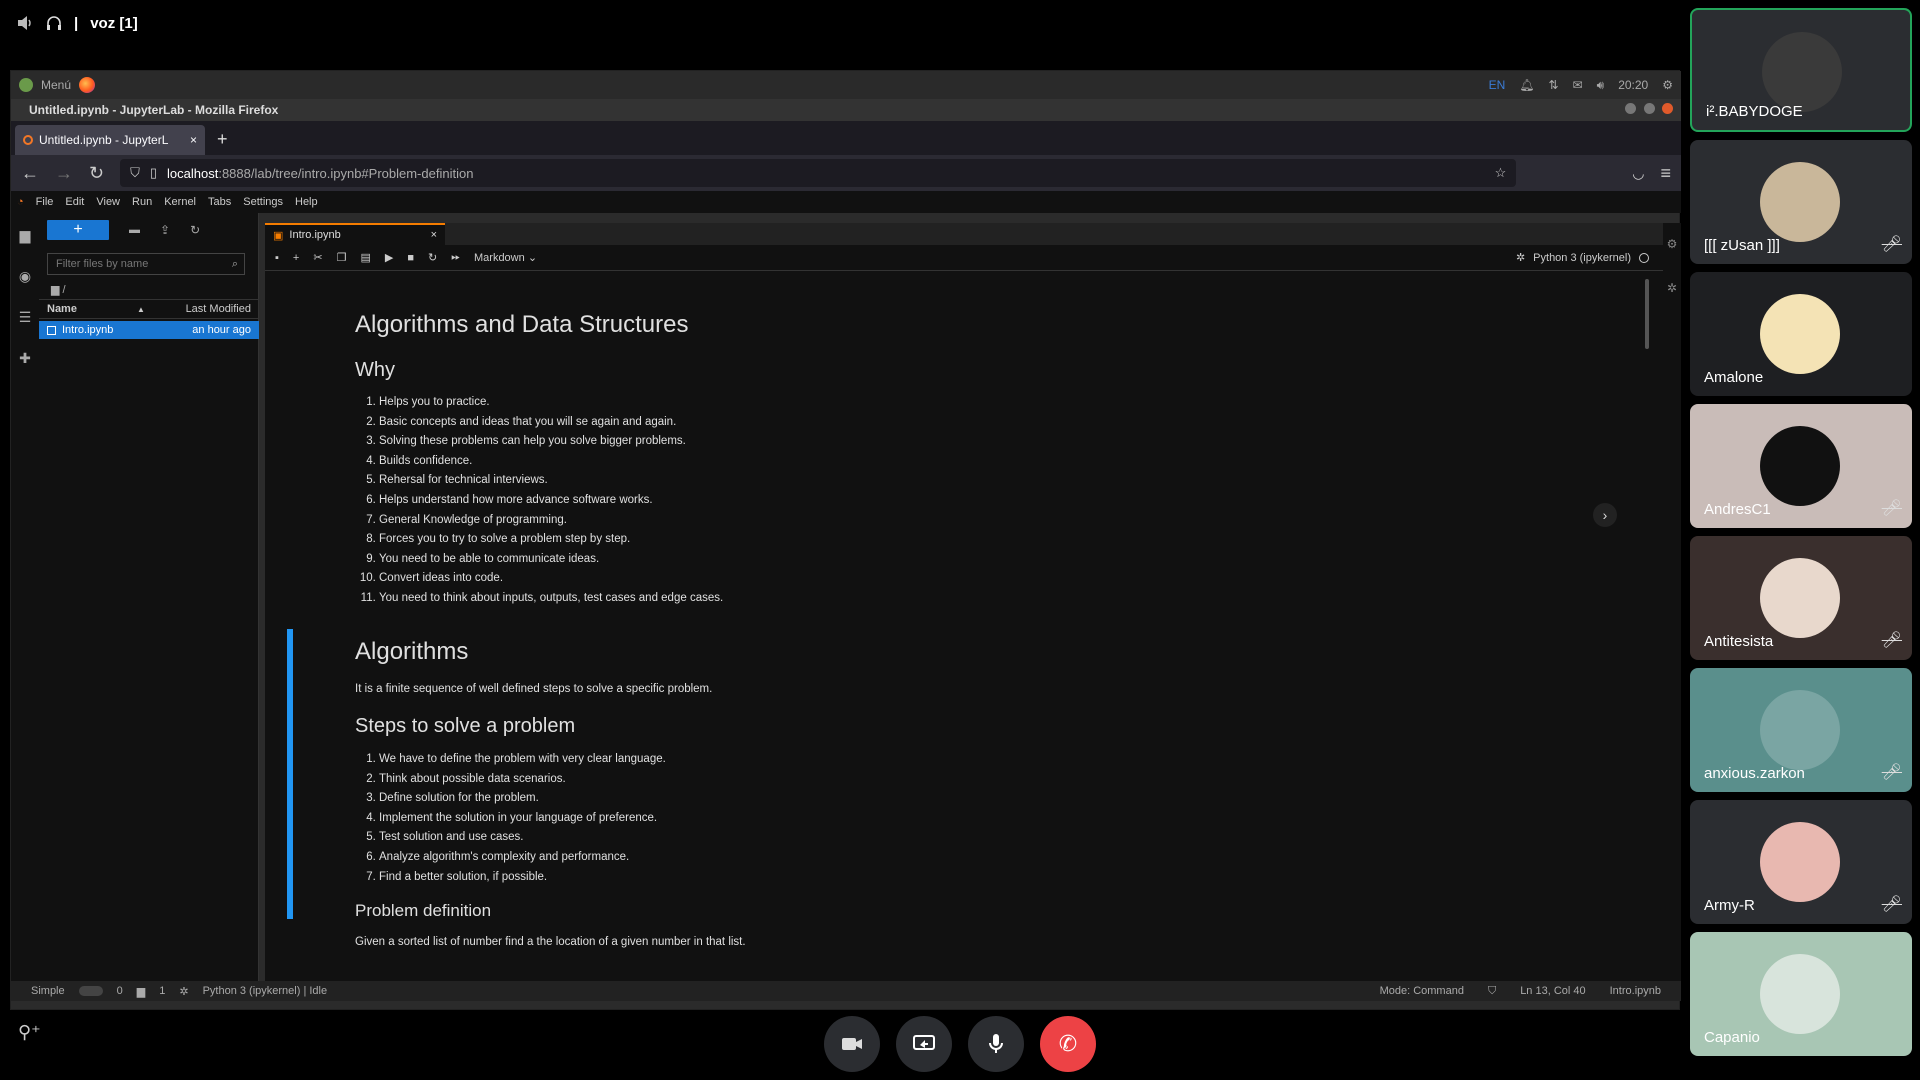  What do you see at coordinates (25, 276) in the screenshot?
I see `running-icon: ◉` at bounding box center [25, 276].